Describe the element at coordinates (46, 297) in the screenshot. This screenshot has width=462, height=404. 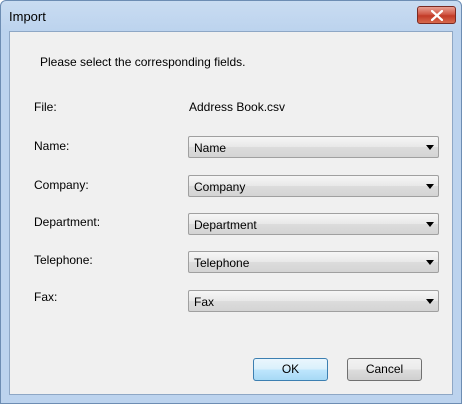
I see `fax-label: Fax:` at that location.